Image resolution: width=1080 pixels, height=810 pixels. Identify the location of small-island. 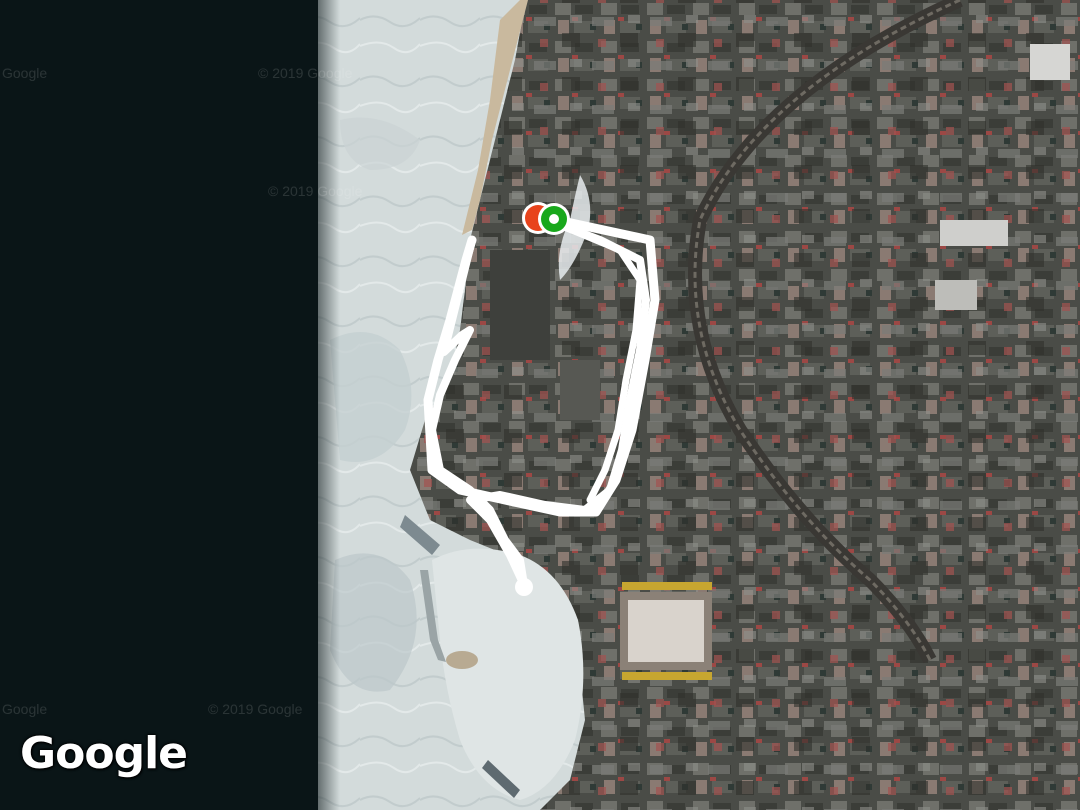
(462, 660).